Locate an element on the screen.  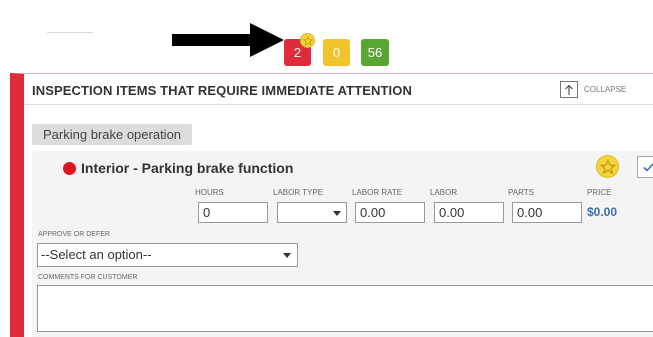
labor-rate-input: 0.00 is located at coordinates (390, 212).